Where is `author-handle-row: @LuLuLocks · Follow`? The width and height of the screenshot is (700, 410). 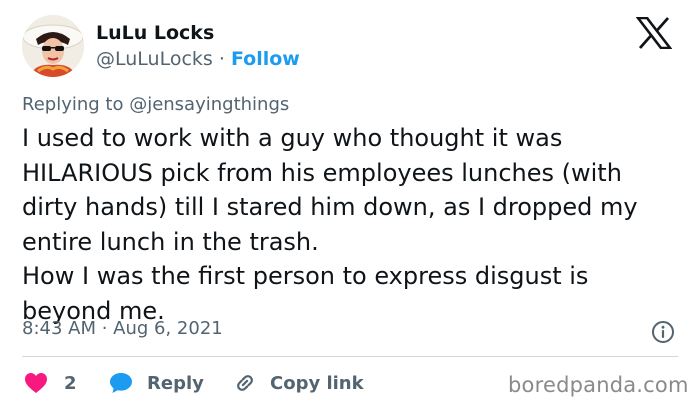 author-handle-row: @LuLuLocks · Follow is located at coordinates (198, 59).